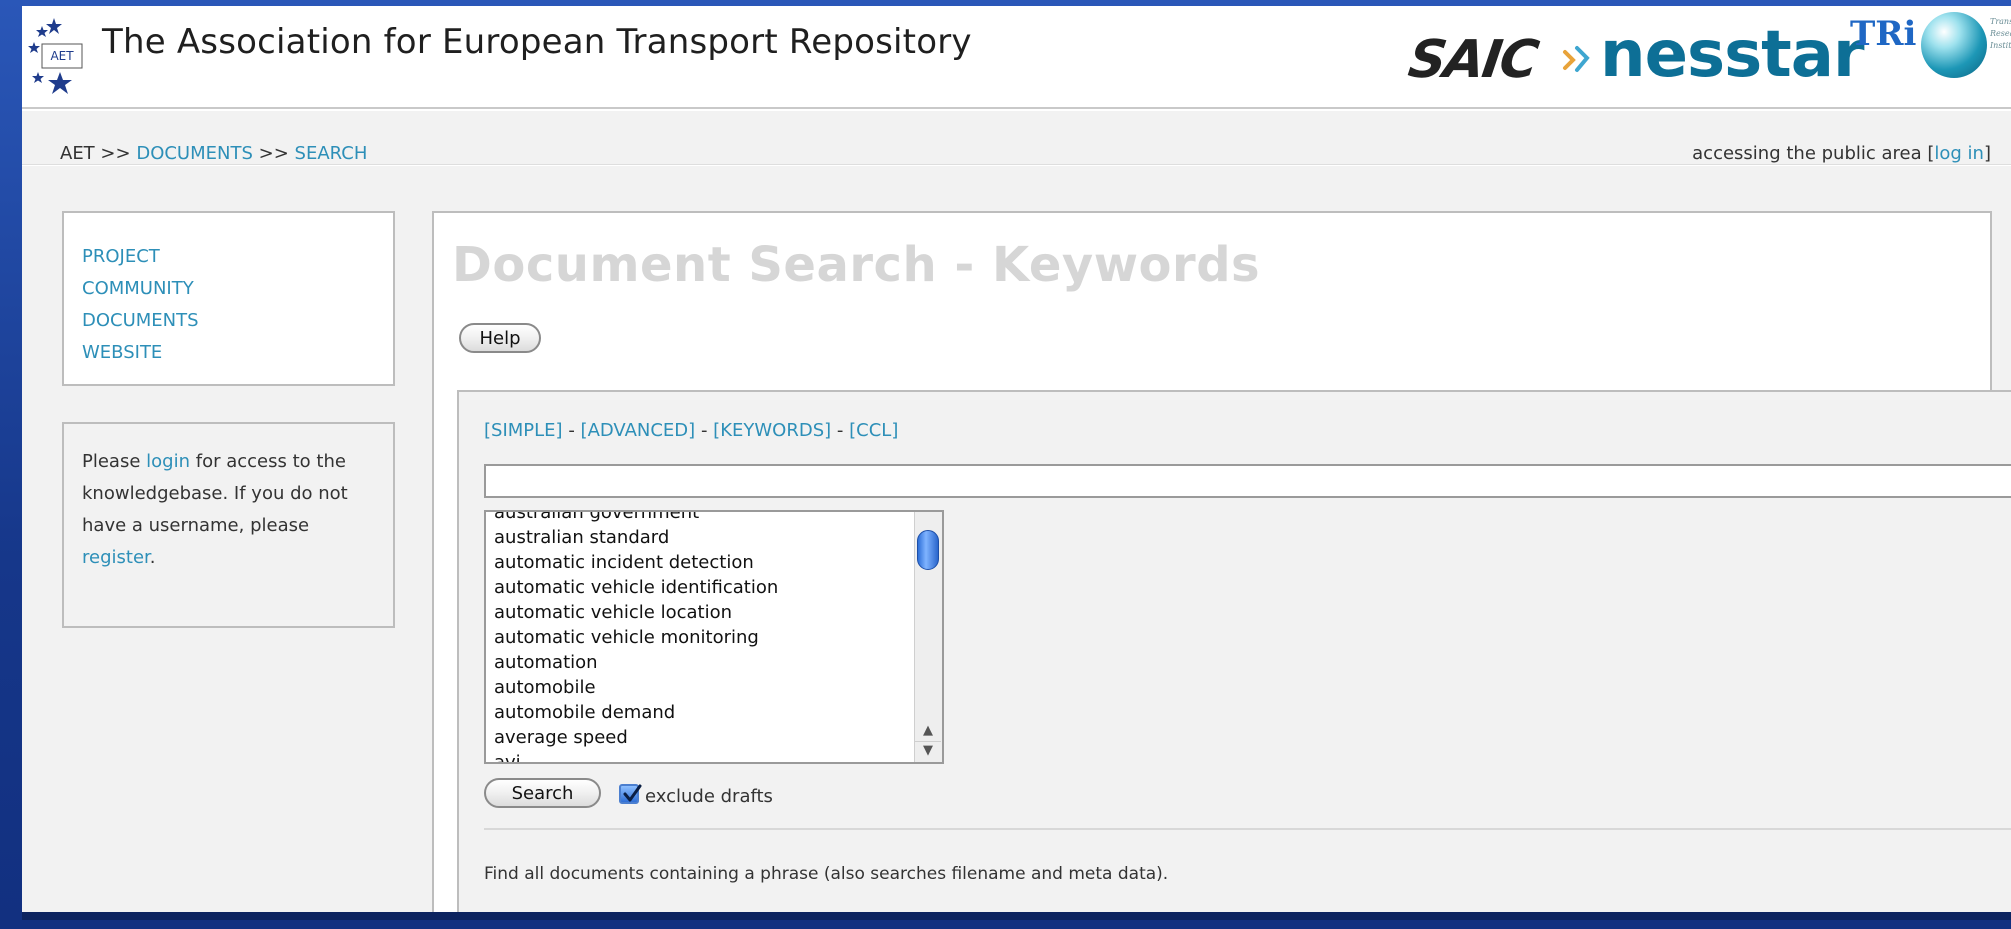 The height and width of the screenshot is (929, 2011). I want to click on login-link: login, so click(168, 461).